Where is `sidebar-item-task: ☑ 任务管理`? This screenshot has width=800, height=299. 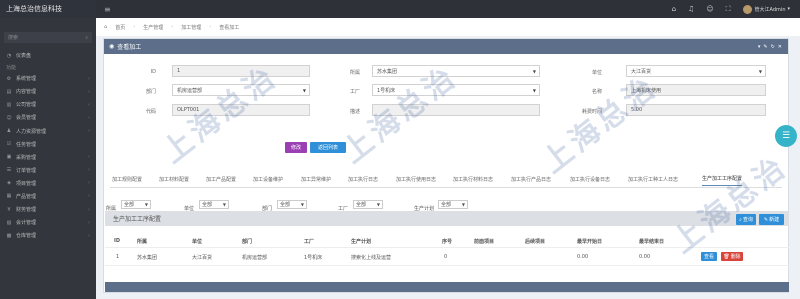
sidebar-item-task: ☑ 任务管理 is located at coordinates (48, 144).